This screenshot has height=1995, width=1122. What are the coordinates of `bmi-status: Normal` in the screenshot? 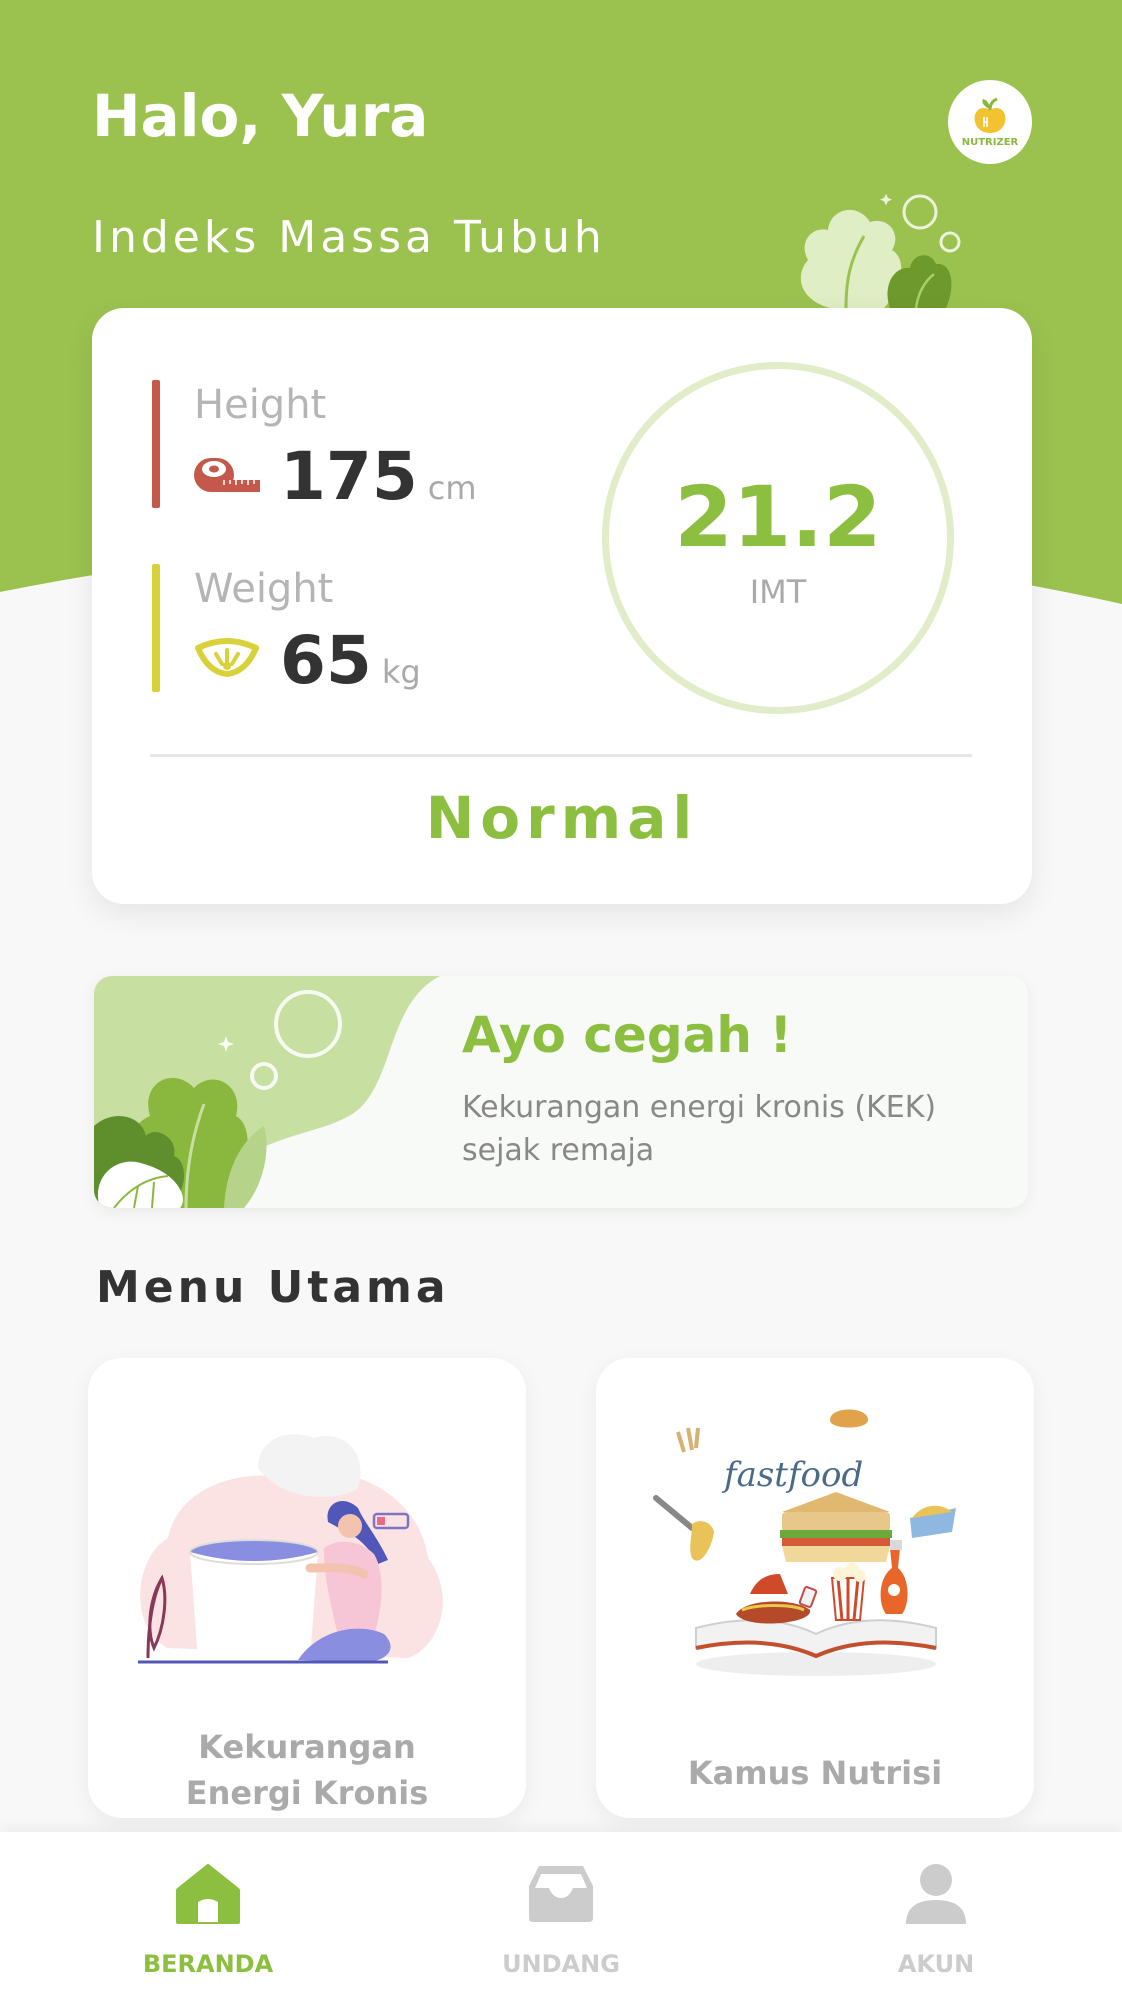 It's located at (562, 818).